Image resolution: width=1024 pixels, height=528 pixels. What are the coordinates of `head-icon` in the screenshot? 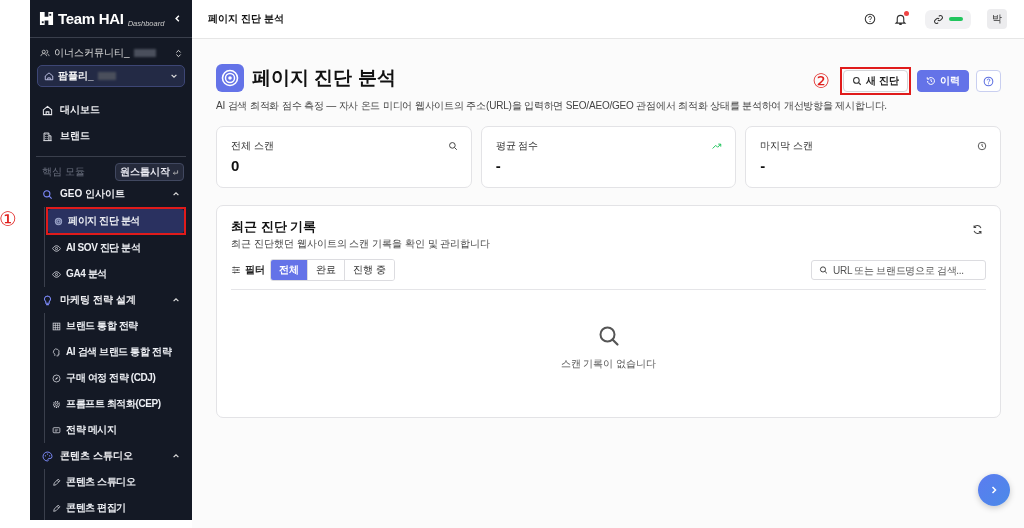 It's located at (56, 352).